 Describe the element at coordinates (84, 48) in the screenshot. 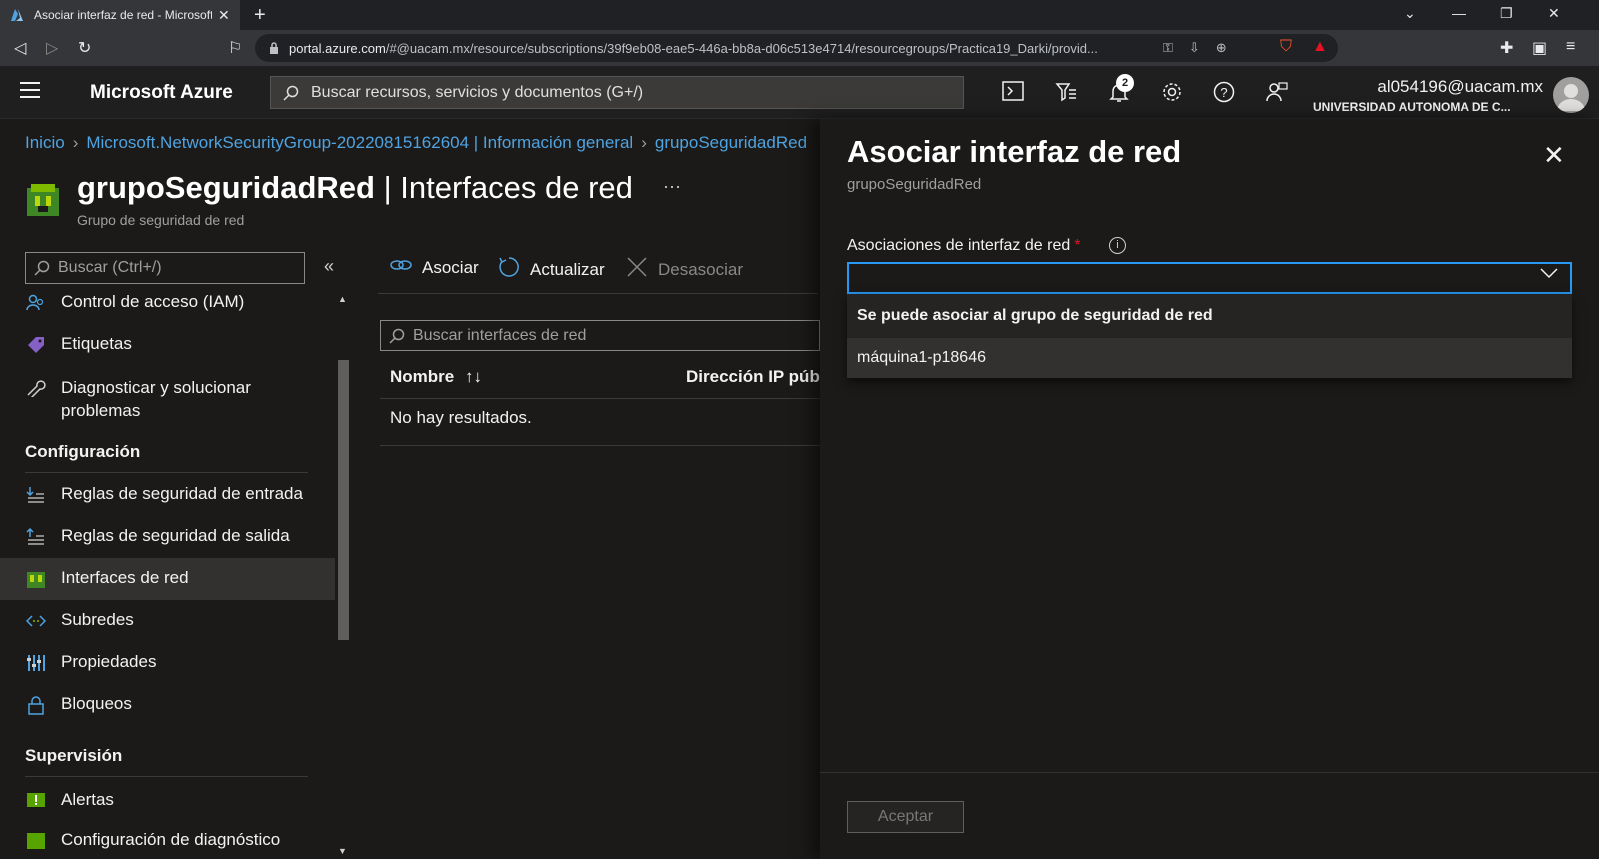

I see `reload-icon: ↻` at that location.